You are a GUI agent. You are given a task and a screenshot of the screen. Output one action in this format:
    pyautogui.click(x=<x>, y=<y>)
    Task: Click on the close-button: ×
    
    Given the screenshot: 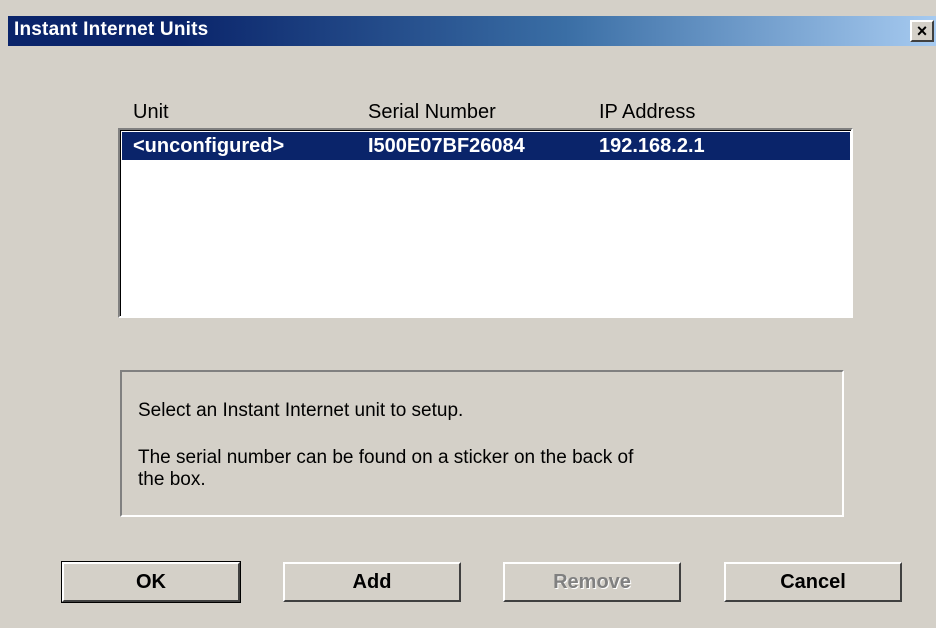 What is the action you would take?
    pyautogui.click(x=922, y=31)
    